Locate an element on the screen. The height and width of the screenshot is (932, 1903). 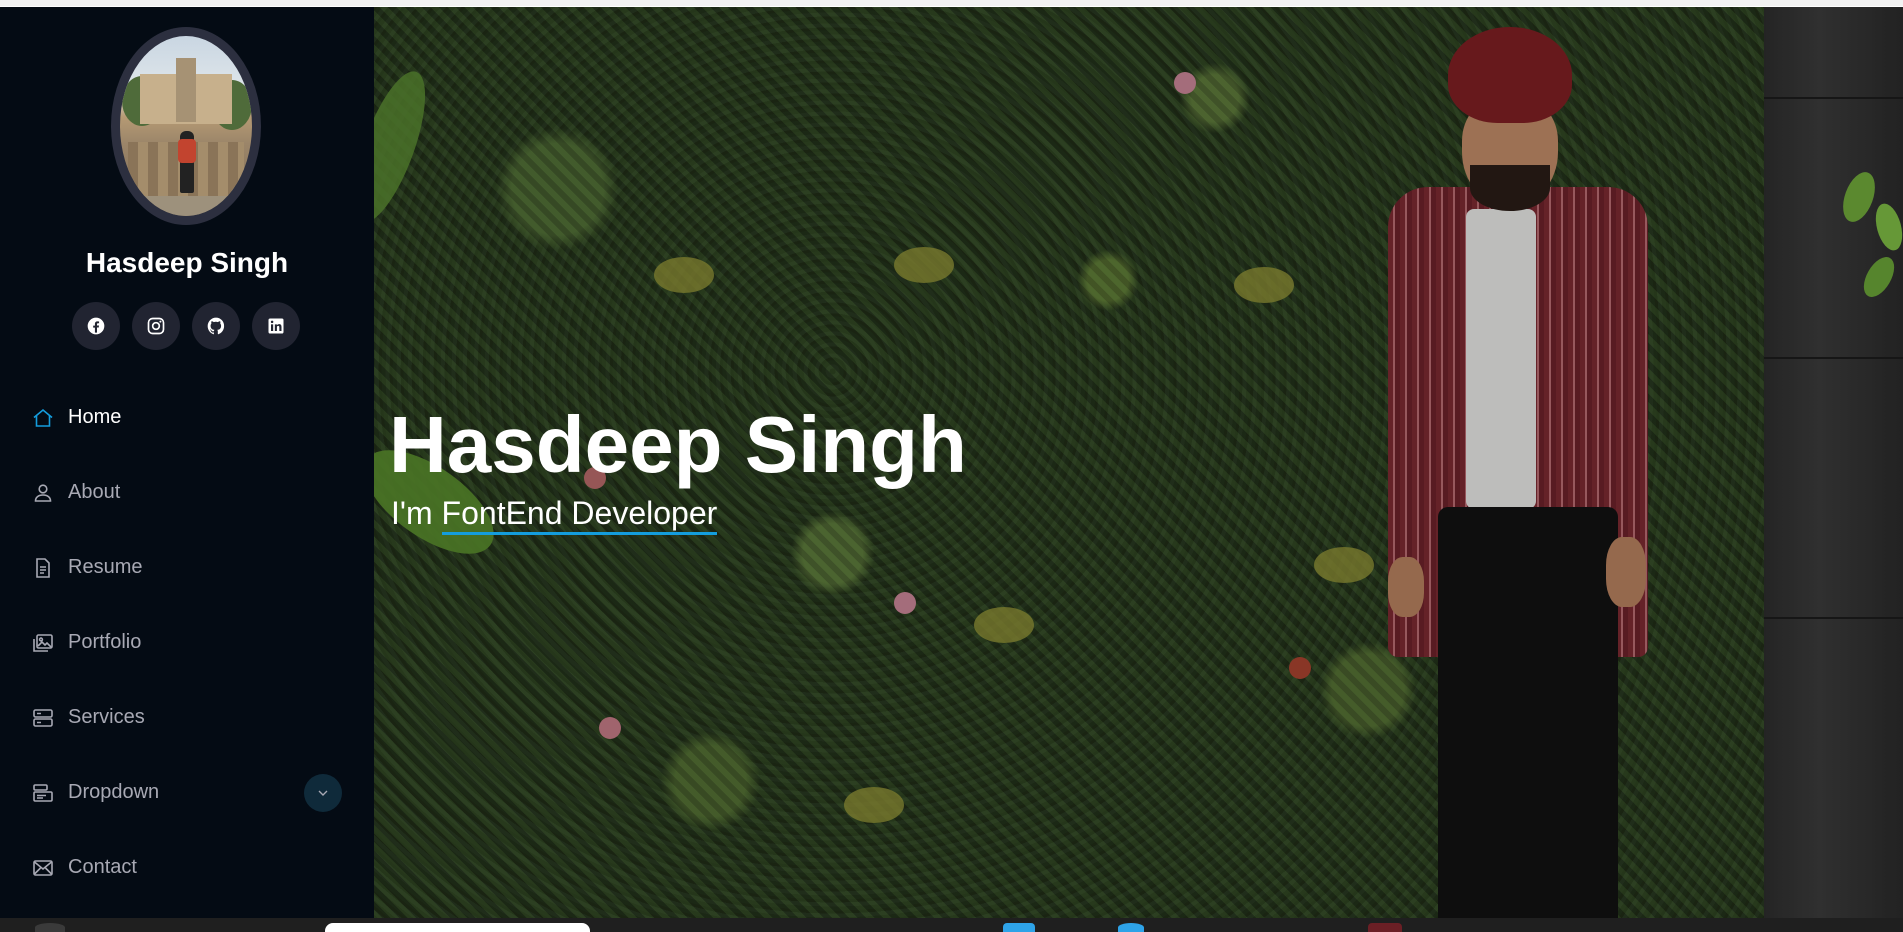
nav-label: Contact is located at coordinates (102, 867).